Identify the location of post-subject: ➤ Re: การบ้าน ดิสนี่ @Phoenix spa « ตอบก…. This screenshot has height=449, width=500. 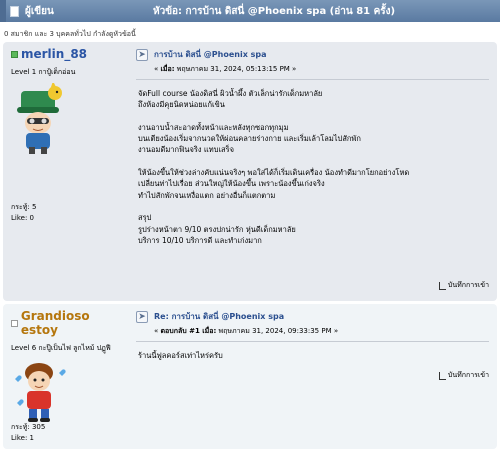
(312, 323).